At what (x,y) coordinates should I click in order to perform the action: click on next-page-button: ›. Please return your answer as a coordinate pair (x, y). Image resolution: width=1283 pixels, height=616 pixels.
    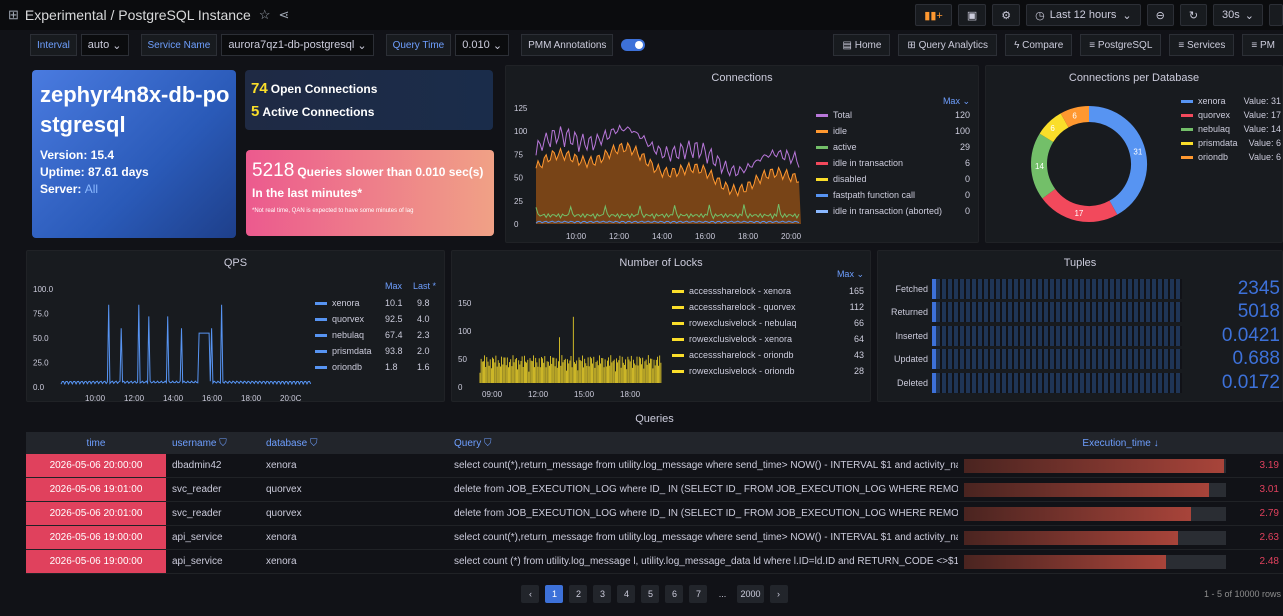
    Looking at the image, I should click on (778, 594).